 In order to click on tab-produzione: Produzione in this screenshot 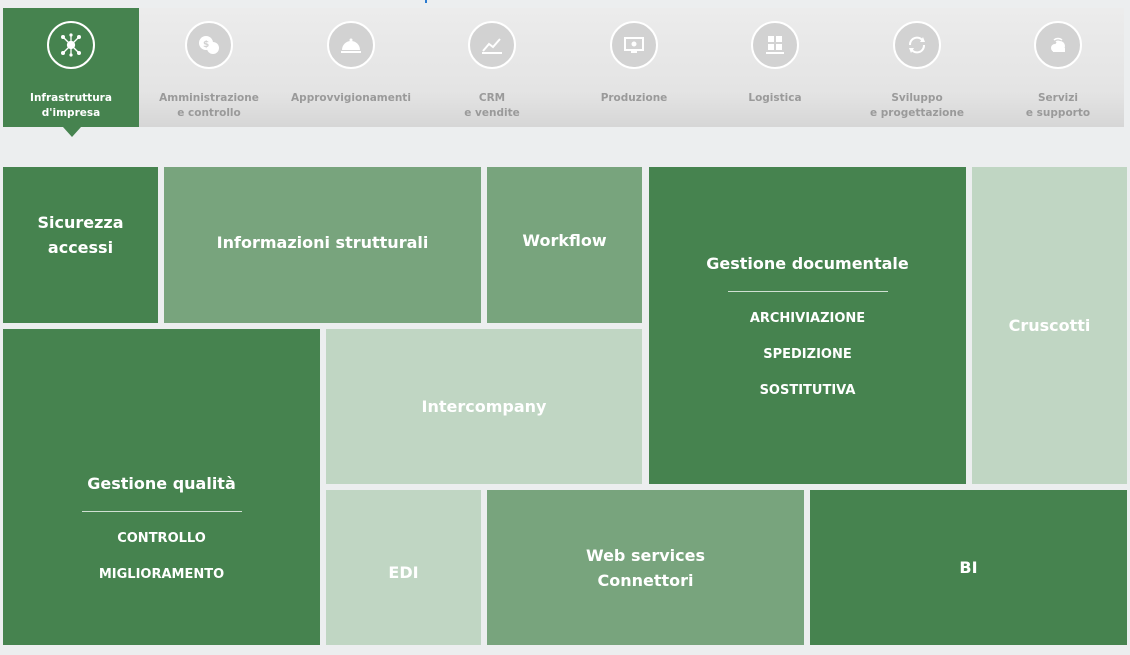, I will do `click(634, 67)`.